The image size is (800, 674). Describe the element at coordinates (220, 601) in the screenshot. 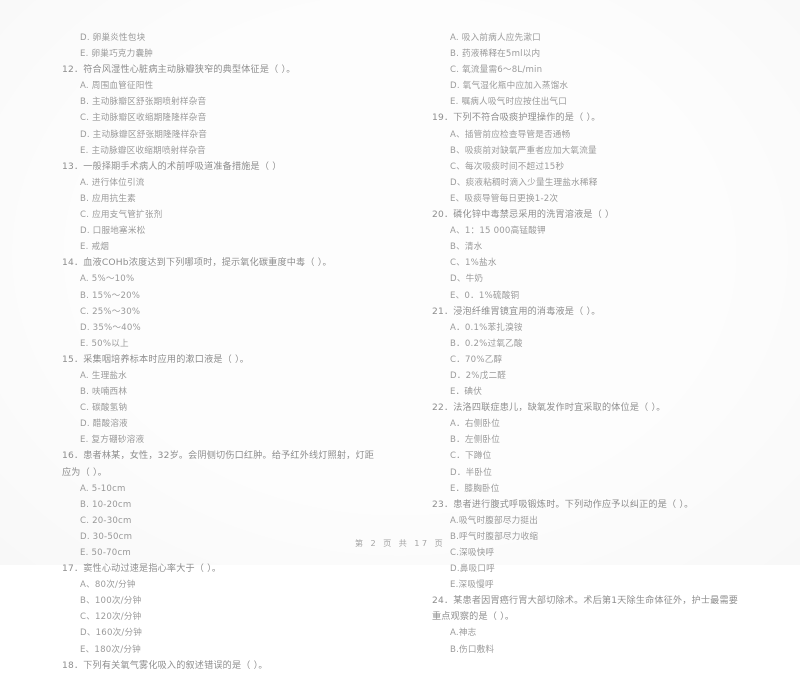

I see `option-b: B、100次/分钟` at that location.